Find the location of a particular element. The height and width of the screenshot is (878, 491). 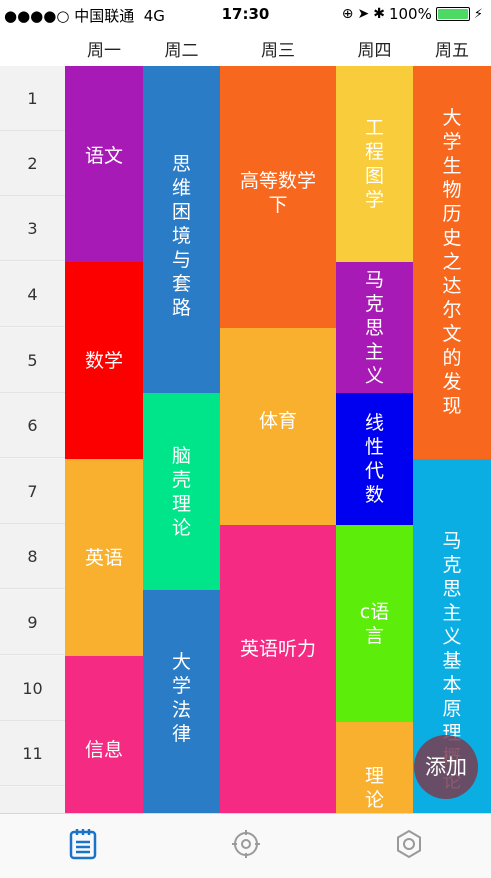

day-thu: 周四 is located at coordinates (374, 51).